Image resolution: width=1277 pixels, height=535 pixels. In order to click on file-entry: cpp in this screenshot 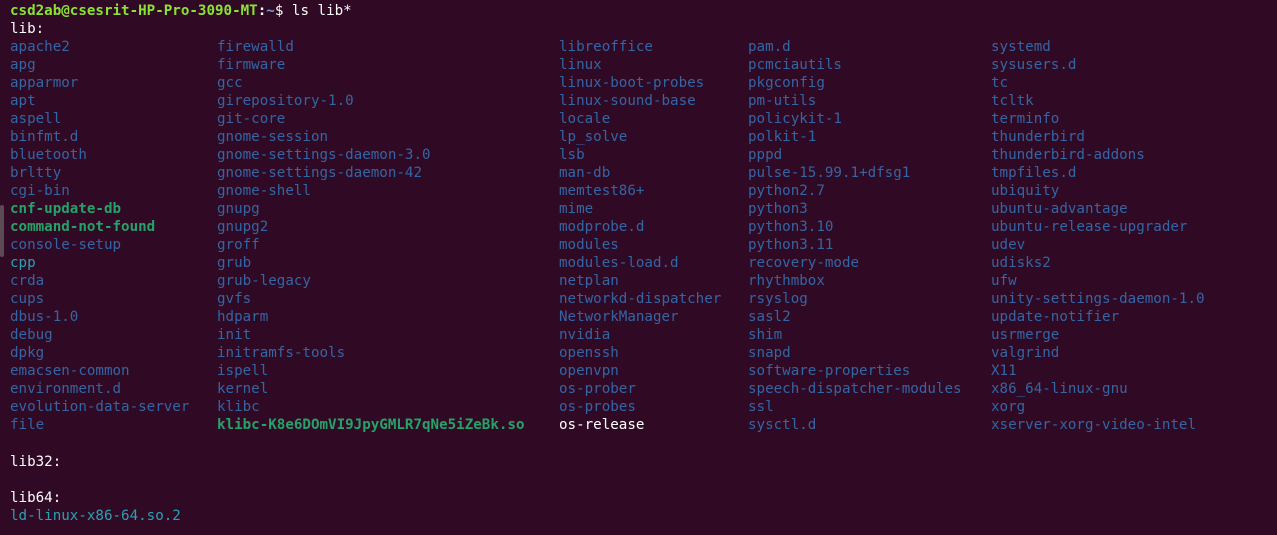, I will do `click(23, 263)`.